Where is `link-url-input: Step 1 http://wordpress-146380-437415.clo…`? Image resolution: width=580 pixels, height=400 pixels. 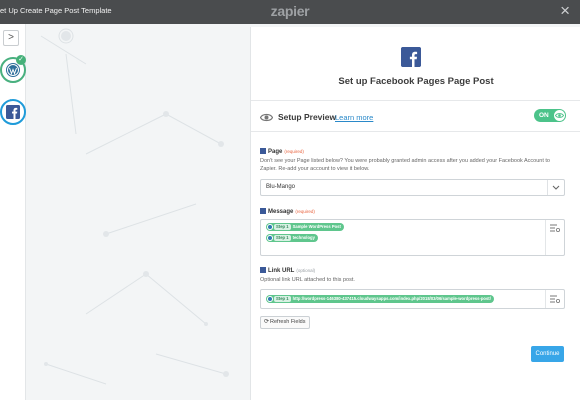 link-url-input: Step 1 http://wordpress-146380-437415.clo… is located at coordinates (412, 299).